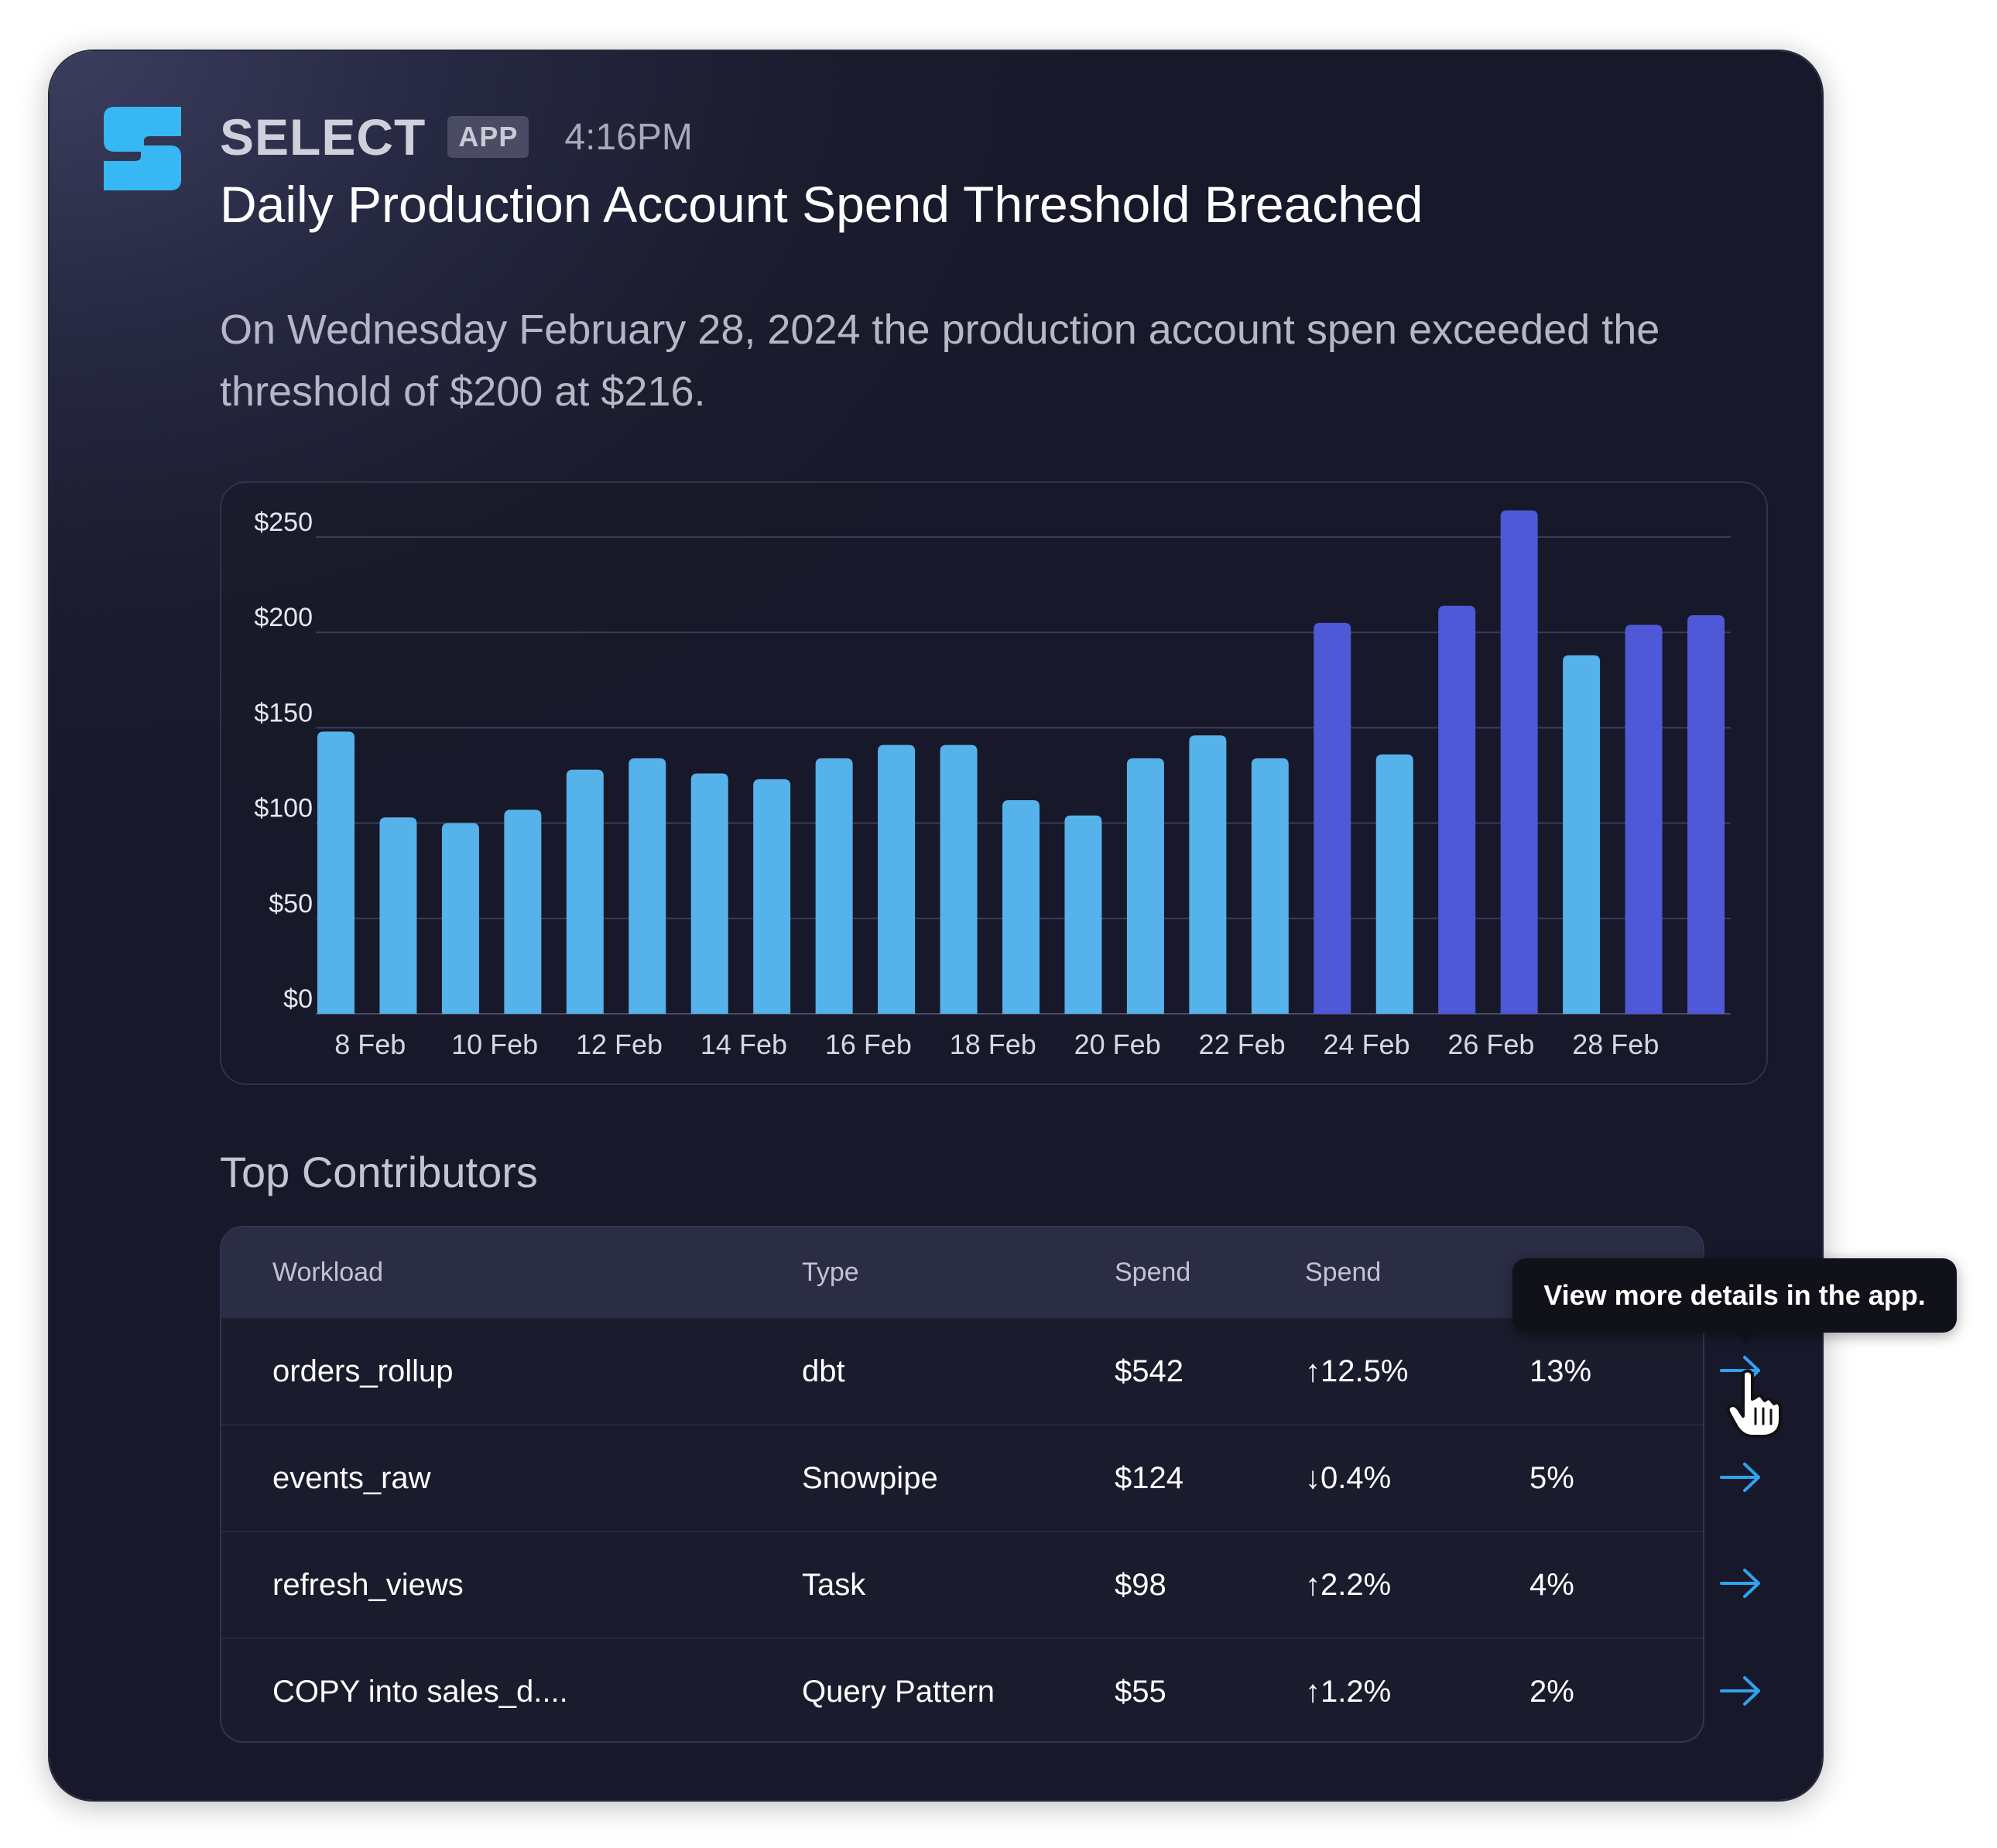  Describe the element at coordinates (1561, 1371) in the screenshot. I see `workload-share: 13%` at that location.